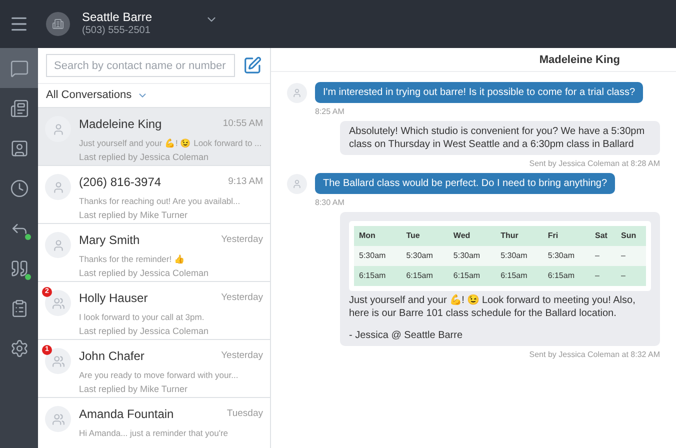 This screenshot has width=676, height=448. I want to click on incoming-message-bubble: The Ballard class would be perfect. Do I need to bring anything?, so click(465, 183).